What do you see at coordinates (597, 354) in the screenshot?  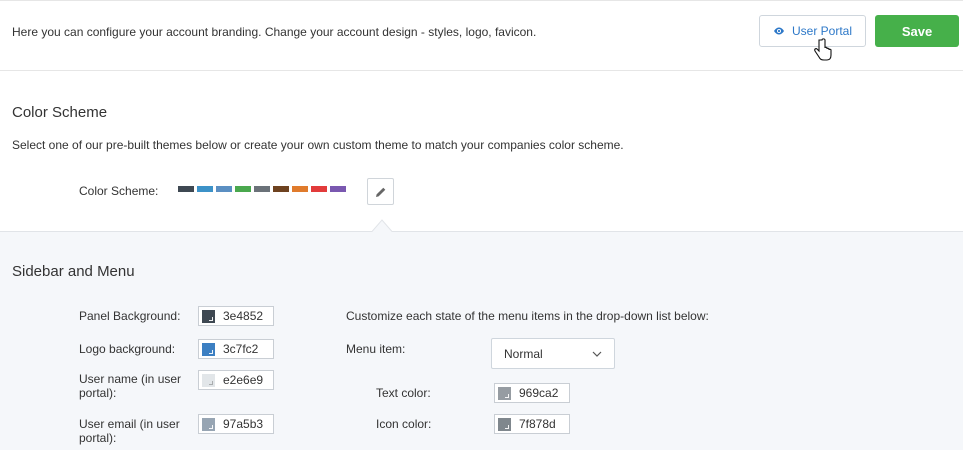 I see `chevron-down-icon` at bounding box center [597, 354].